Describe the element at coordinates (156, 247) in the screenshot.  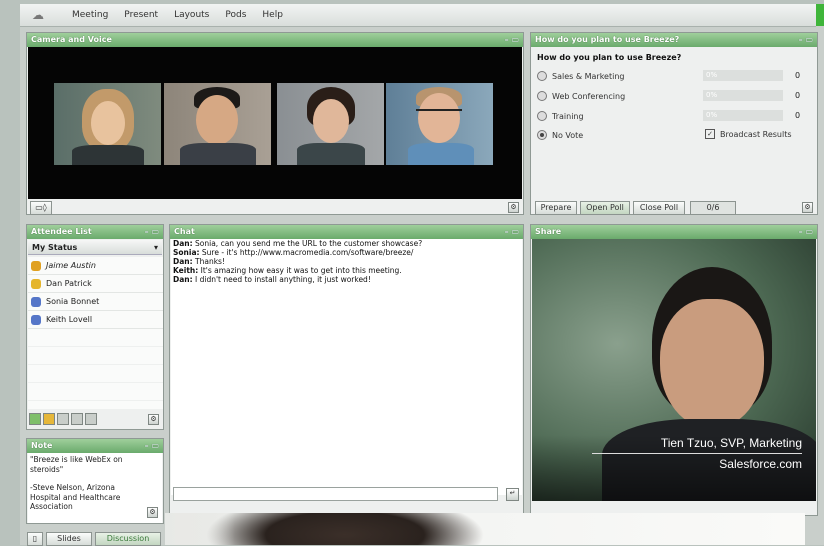
I see `chevron-down-icon: ▾` at that location.